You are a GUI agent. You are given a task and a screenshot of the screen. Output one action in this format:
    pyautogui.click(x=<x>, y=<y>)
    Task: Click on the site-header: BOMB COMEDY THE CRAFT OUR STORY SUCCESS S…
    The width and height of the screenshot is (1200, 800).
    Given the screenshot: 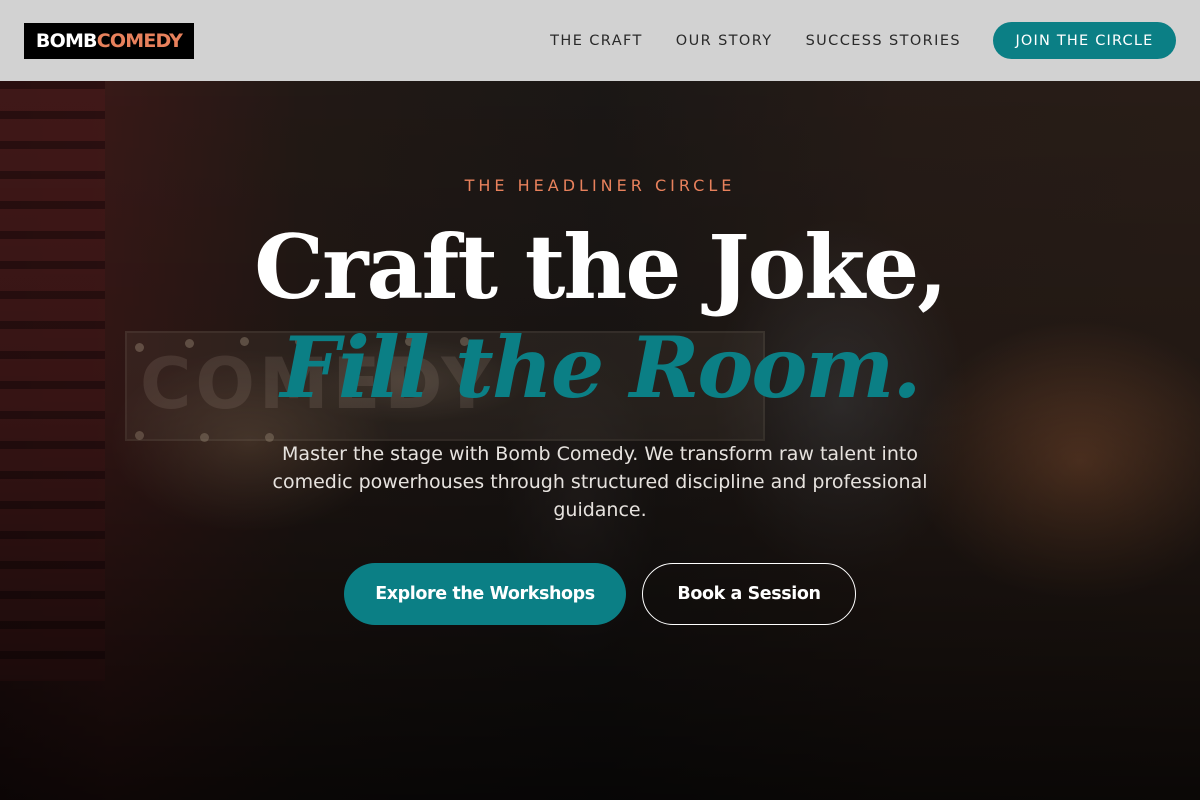 What is the action you would take?
    pyautogui.click(x=600, y=40)
    